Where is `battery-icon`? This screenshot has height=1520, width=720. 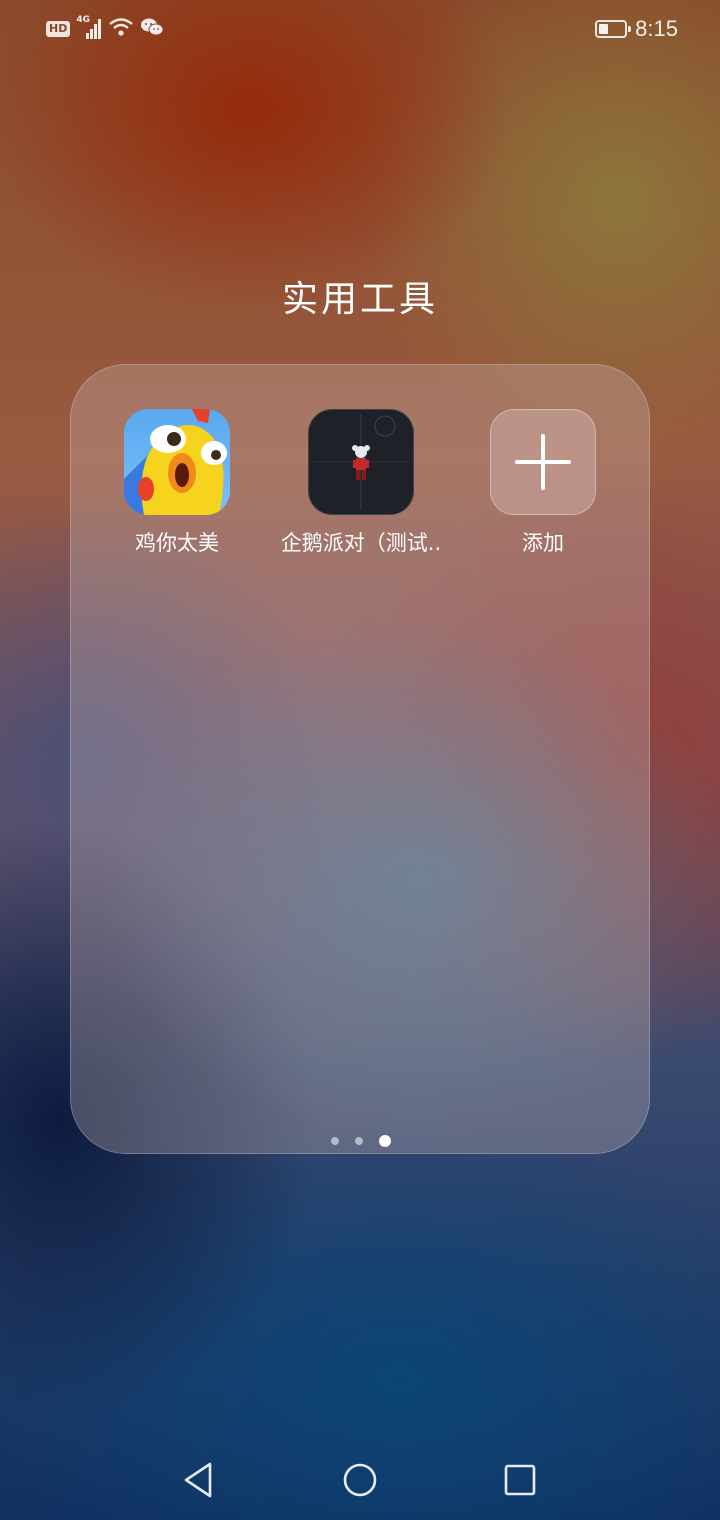 battery-icon is located at coordinates (613, 29).